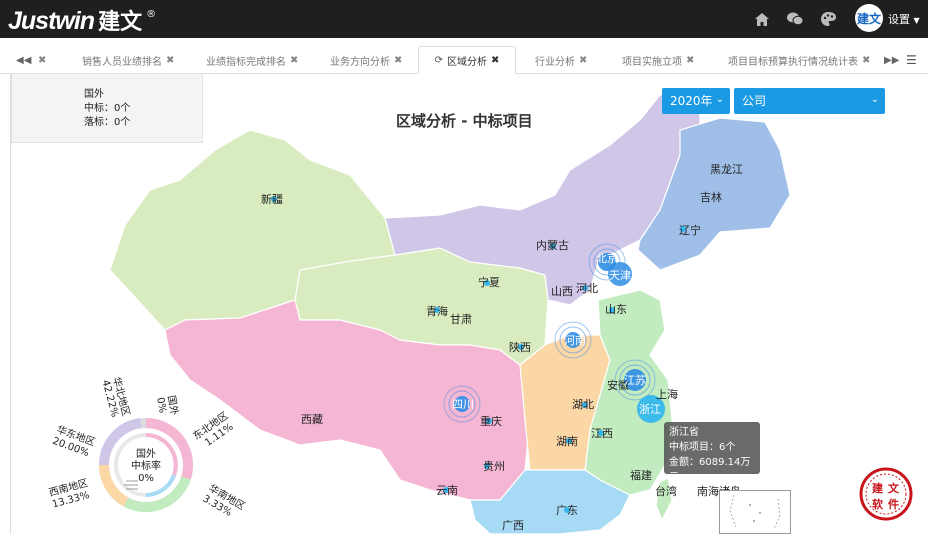 This screenshot has height=539, width=928. Describe the element at coordinates (552, 245) in the screenshot. I see `label-inner-mongolia: 内蒙古` at that location.